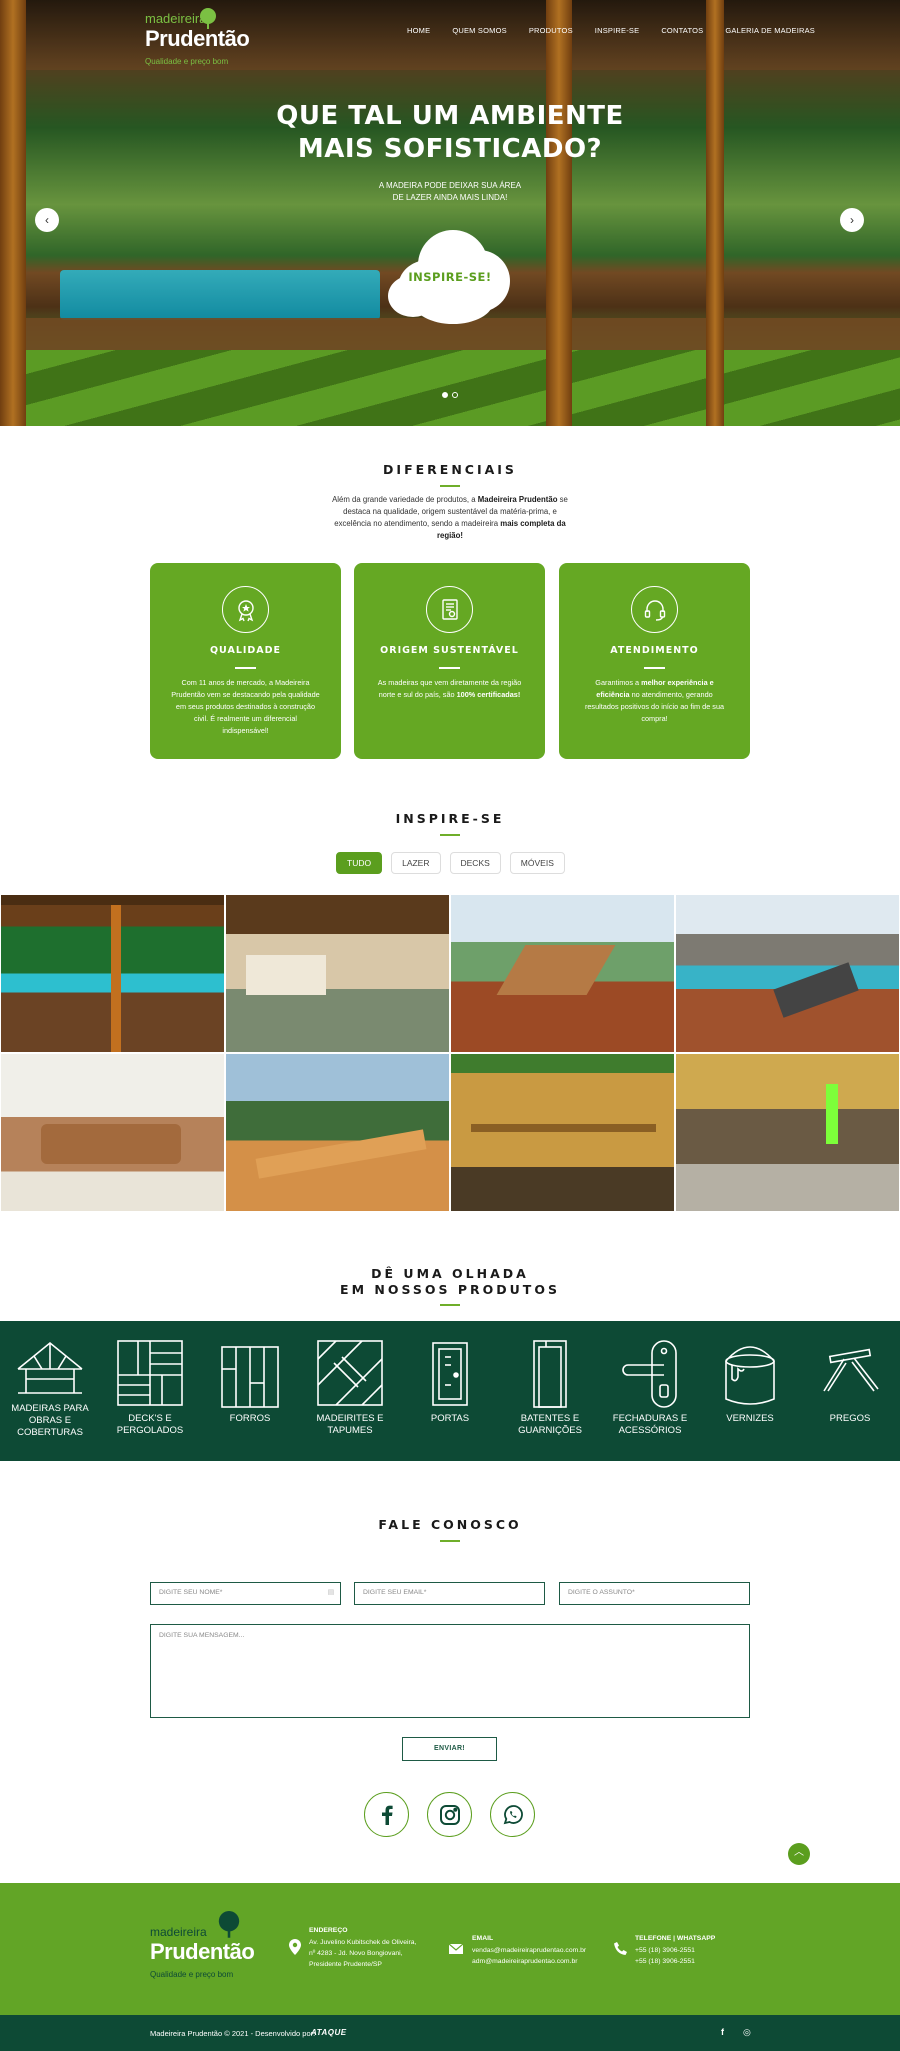 This screenshot has width=900, height=2051. I want to click on nav-inspire-se: INSPIRE-SE, so click(617, 30).